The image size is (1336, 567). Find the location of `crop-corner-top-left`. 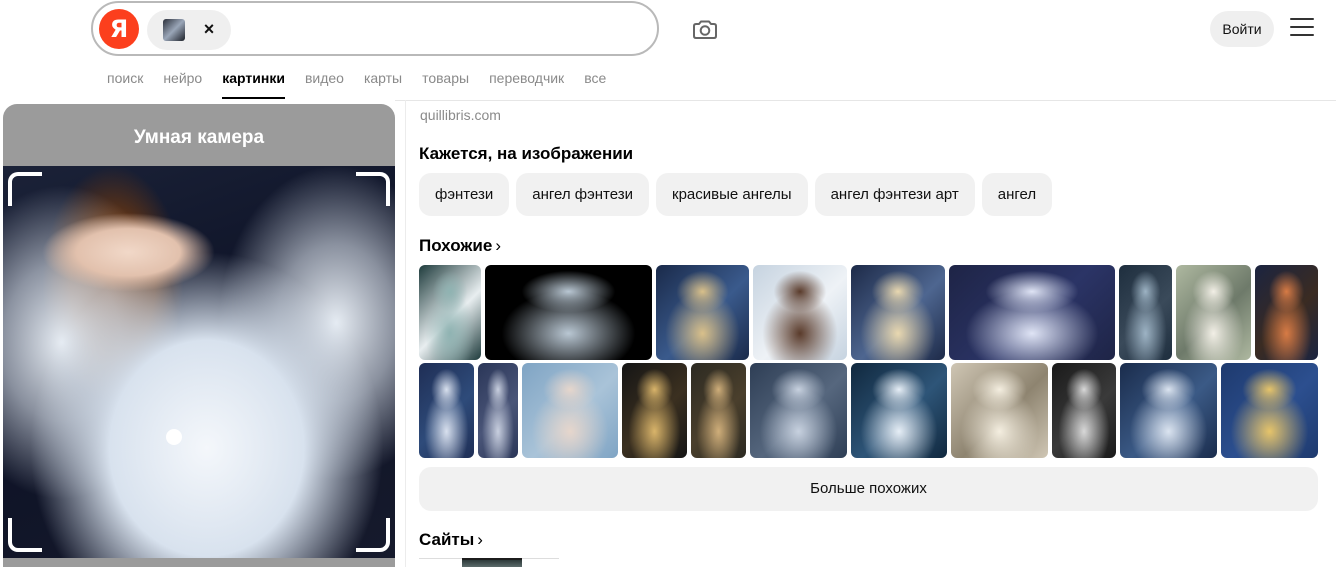

crop-corner-top-left is located at coordinates (25, 189).